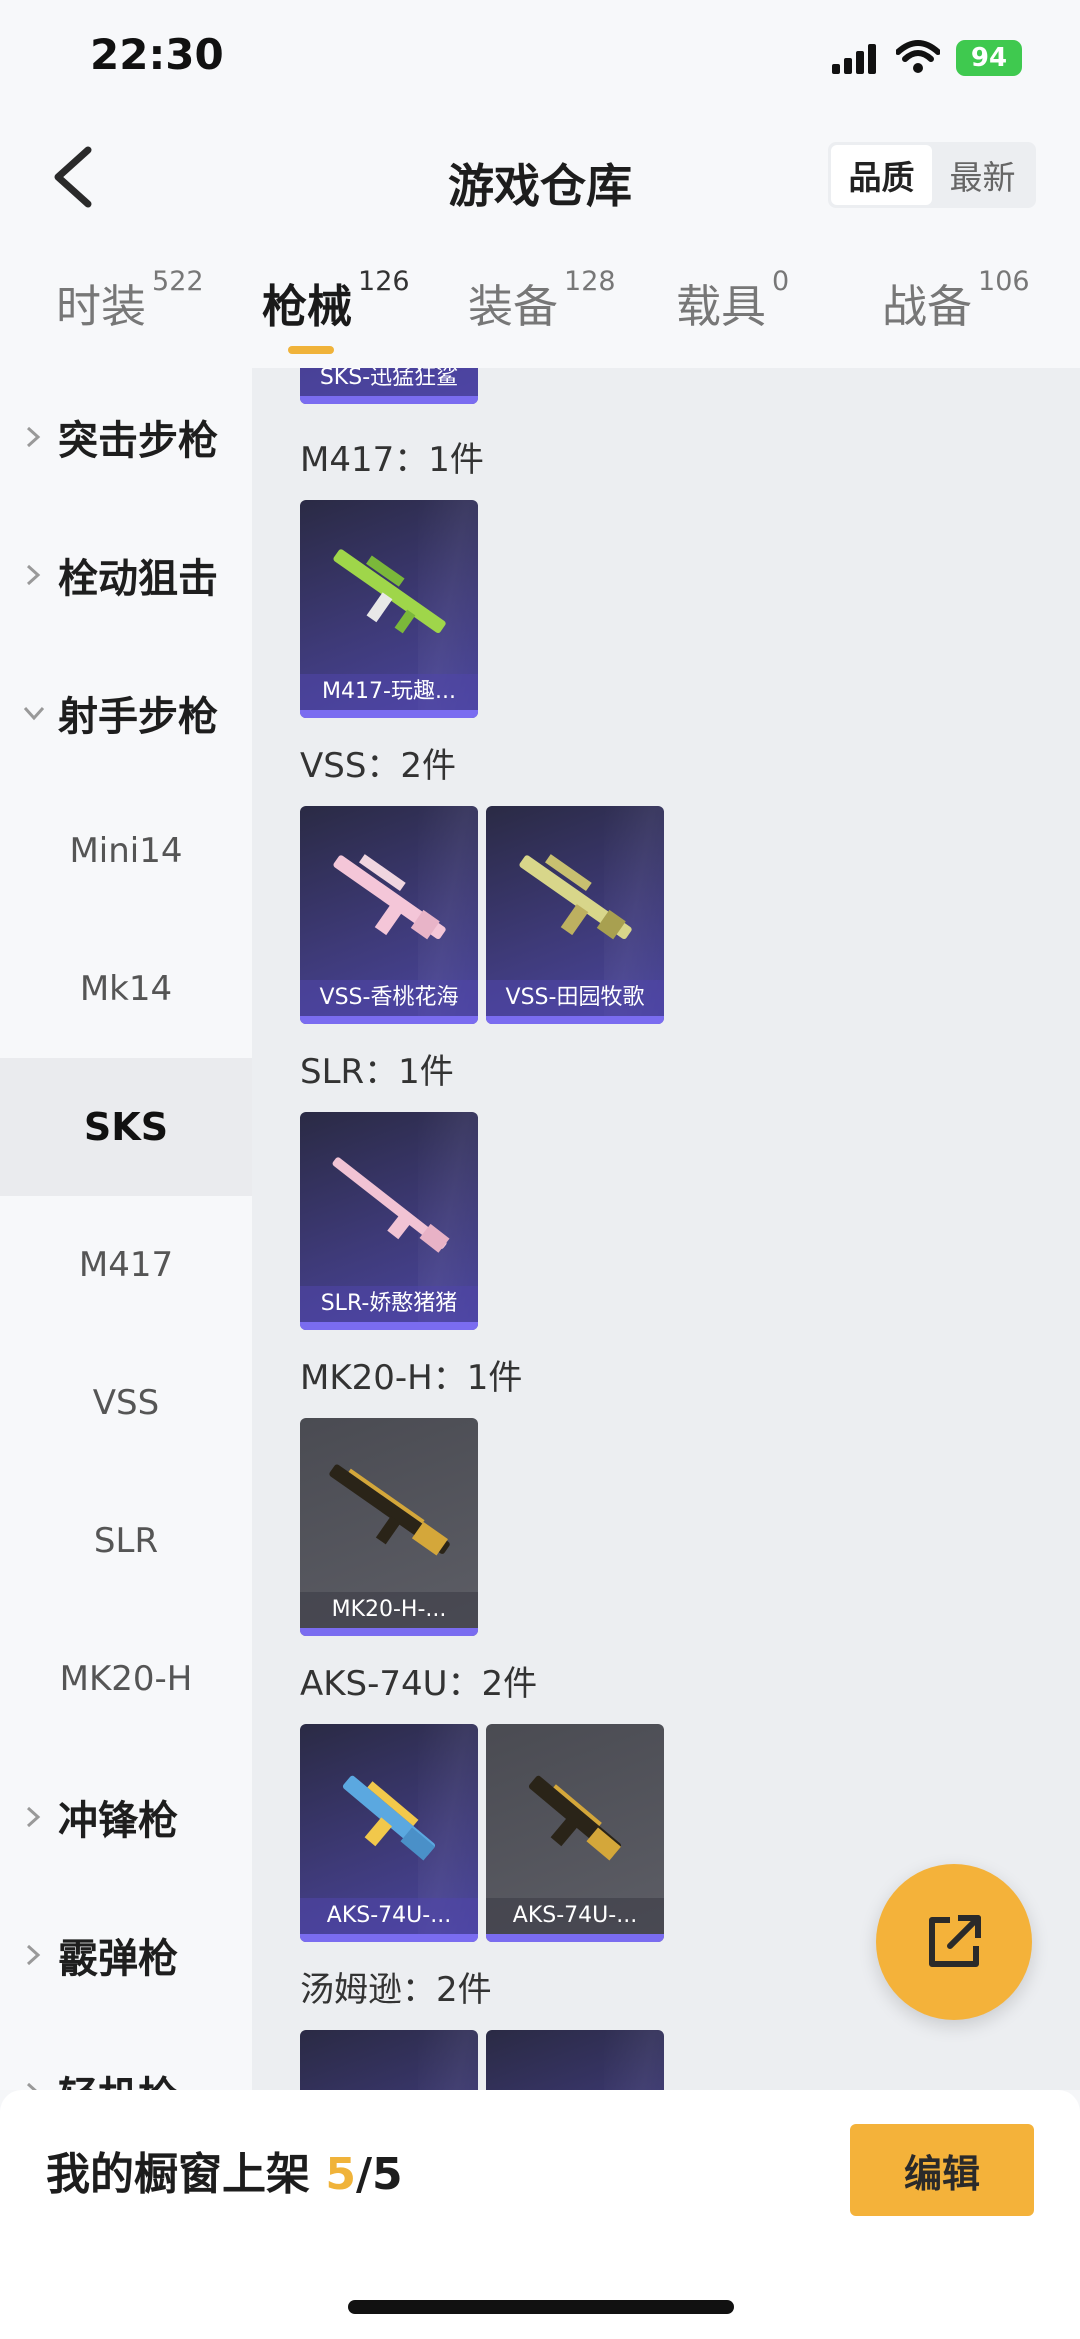  I want to click on showcase-status: 我的橱窗上架 5/5, so click(224, 2174).